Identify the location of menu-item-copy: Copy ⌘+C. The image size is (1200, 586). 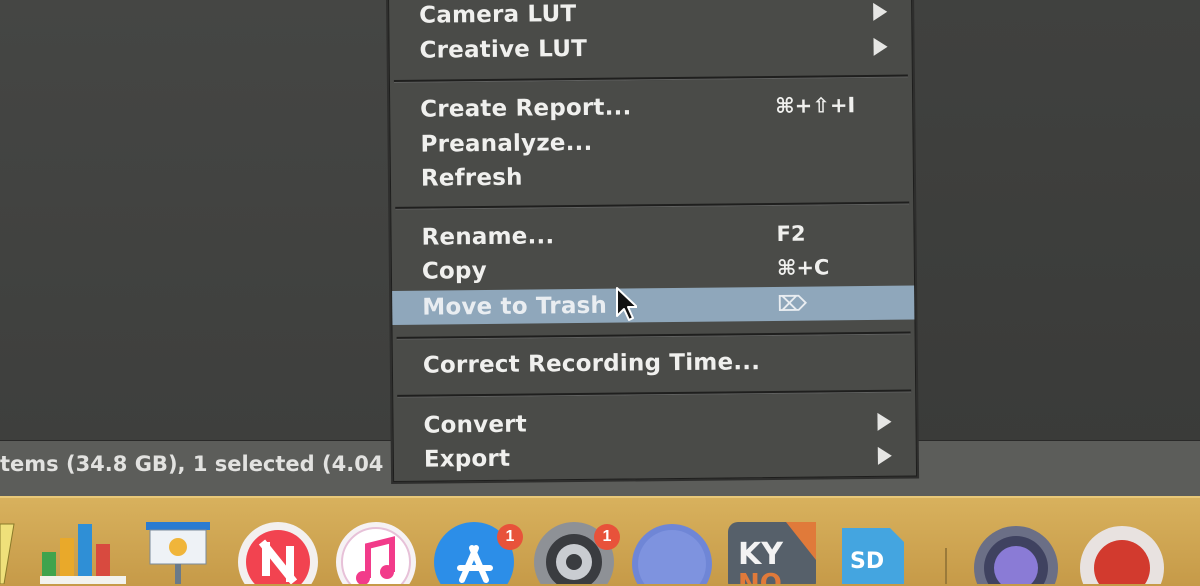
(653, 269).